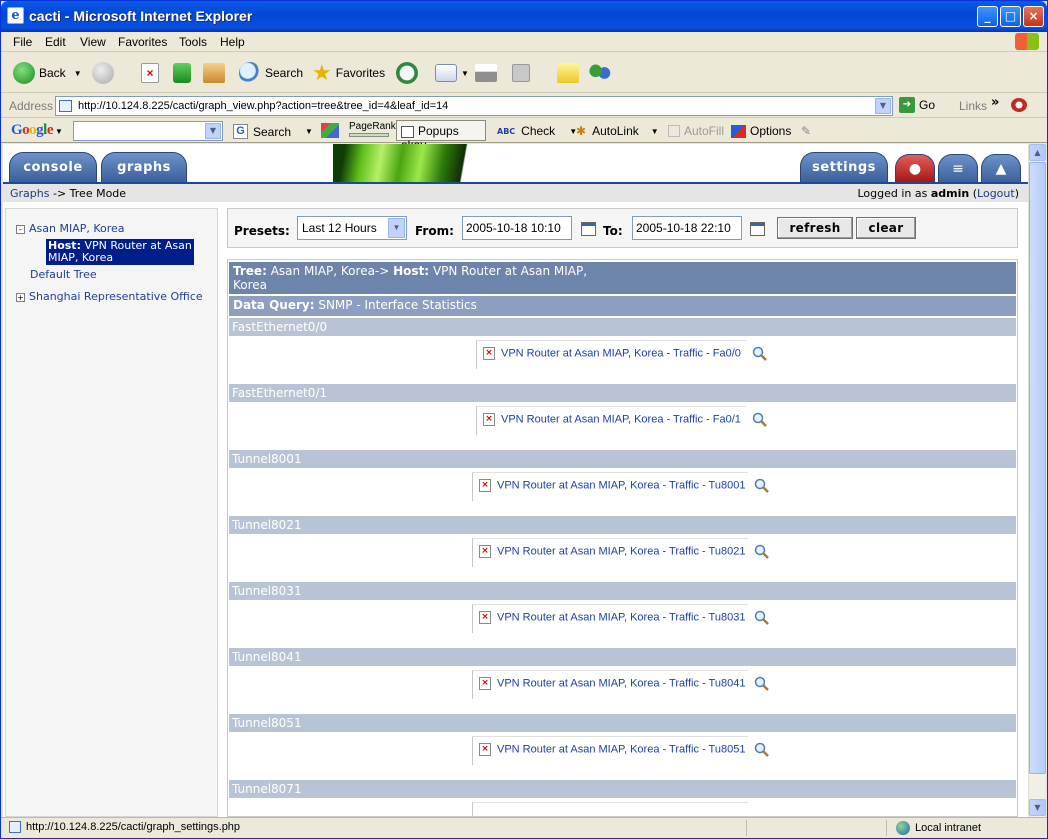 The height and width of the screenshot is (839, 1048). What do you see at coordinates (47, 73) in the screenshot?
I see `back-button: Back ▼` at bounding box center [47, 73].